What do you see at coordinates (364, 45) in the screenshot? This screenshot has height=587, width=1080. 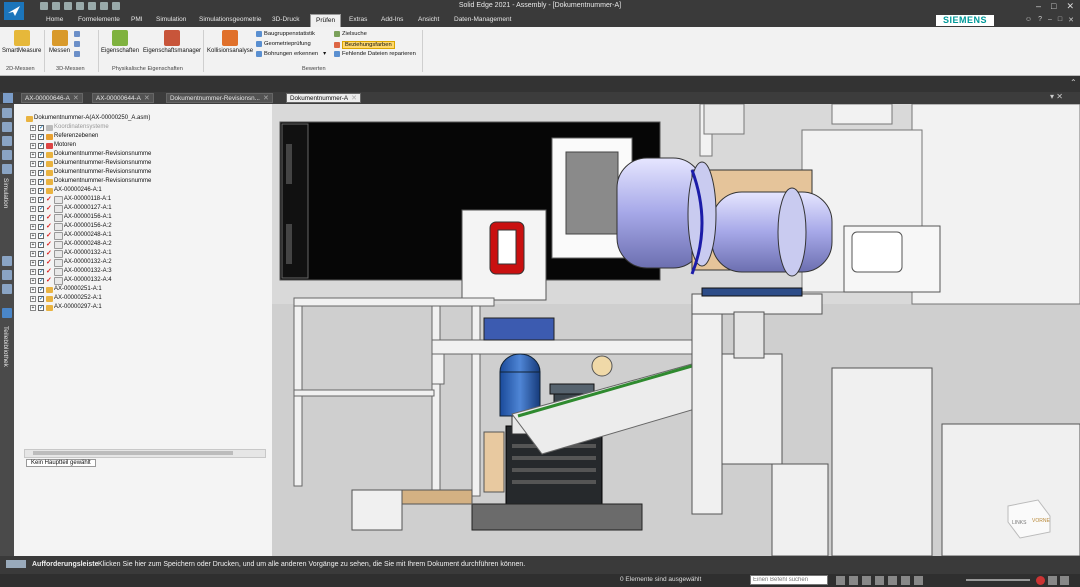 I see `beziehungsfarben-button: Beziehungsfarben` at bounding box center [364, 45].